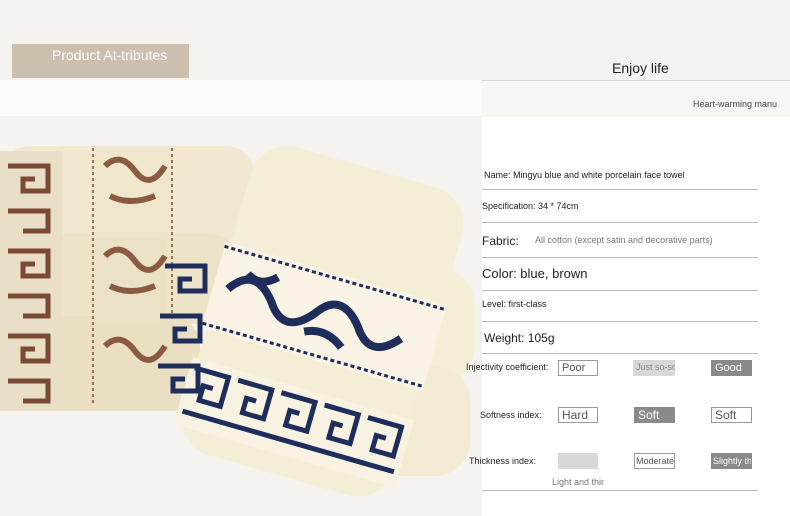 The height and width of the screenshot is (516, 790). I want to click on enjoy-life-heading: Enjoy life, so click(640, 68).